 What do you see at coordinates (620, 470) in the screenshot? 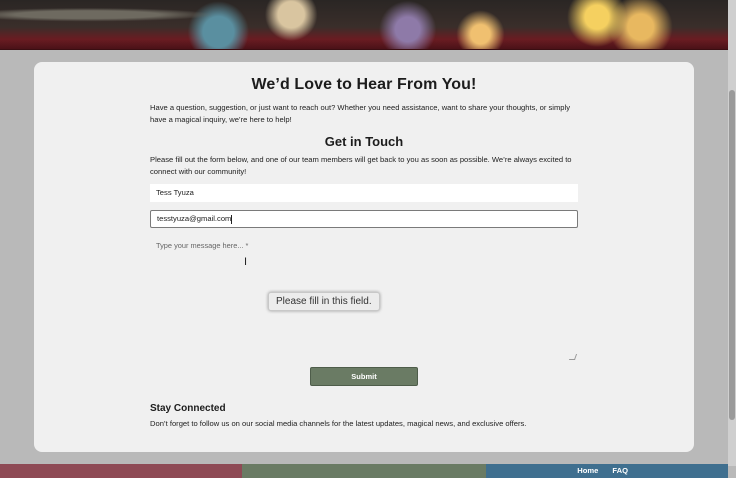
I see `footer-link-faq: FAQ` at bounding box center [620, 470].